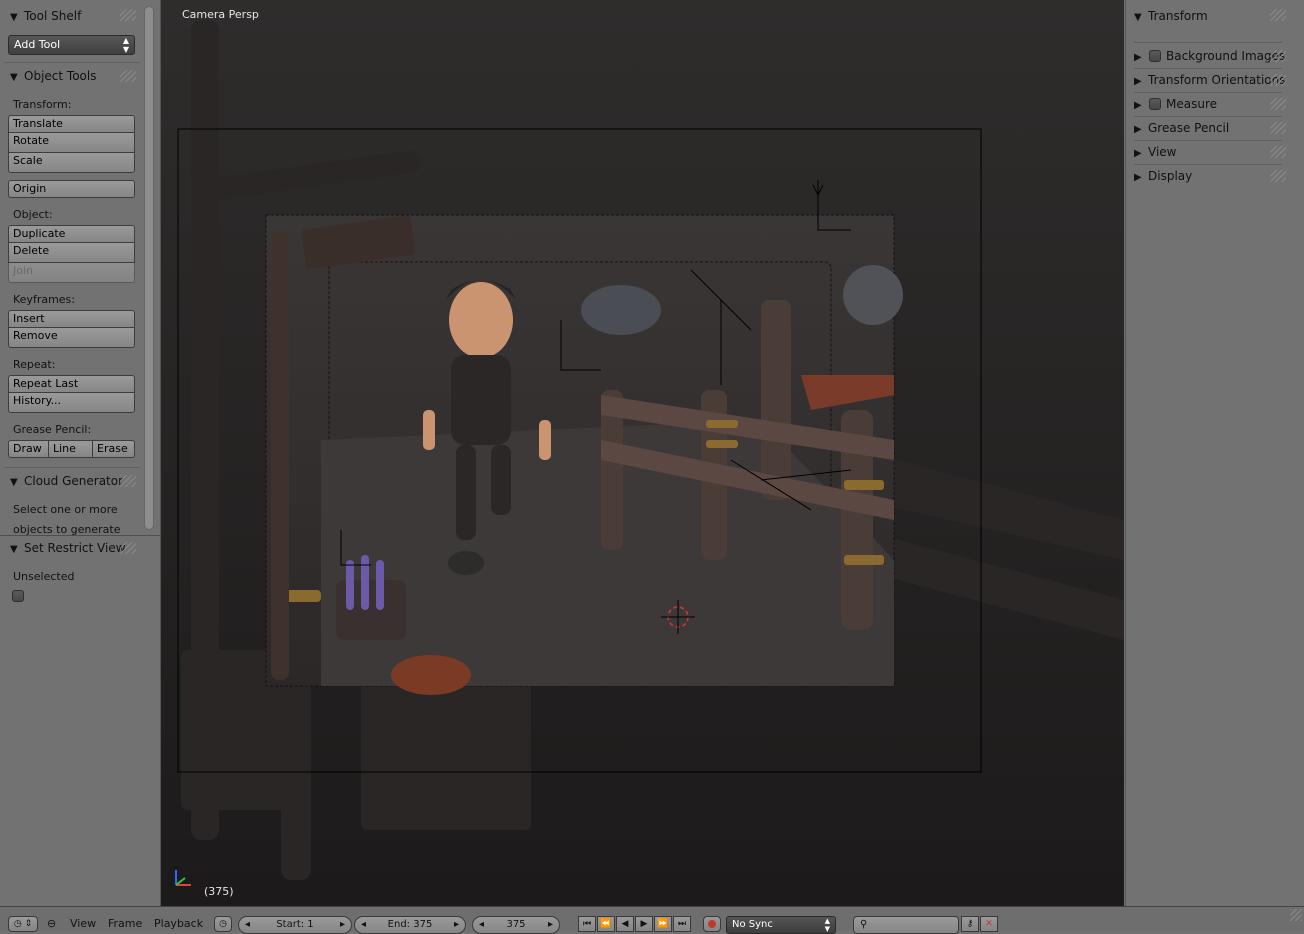 Image resolution: width=1304 pixels, height=934 pixels. What do you see at coordinates (1296, 915) in the screenshot?
I see `area-corner-grip-icon` at bounding box center [1296, 915].